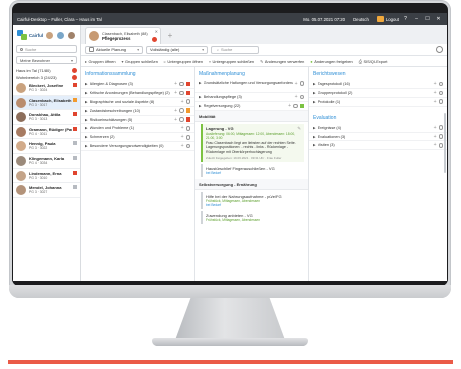  I want to click on resident-list-item: Lindemann, Erna PG 3 · 3010, so click(46, 176).